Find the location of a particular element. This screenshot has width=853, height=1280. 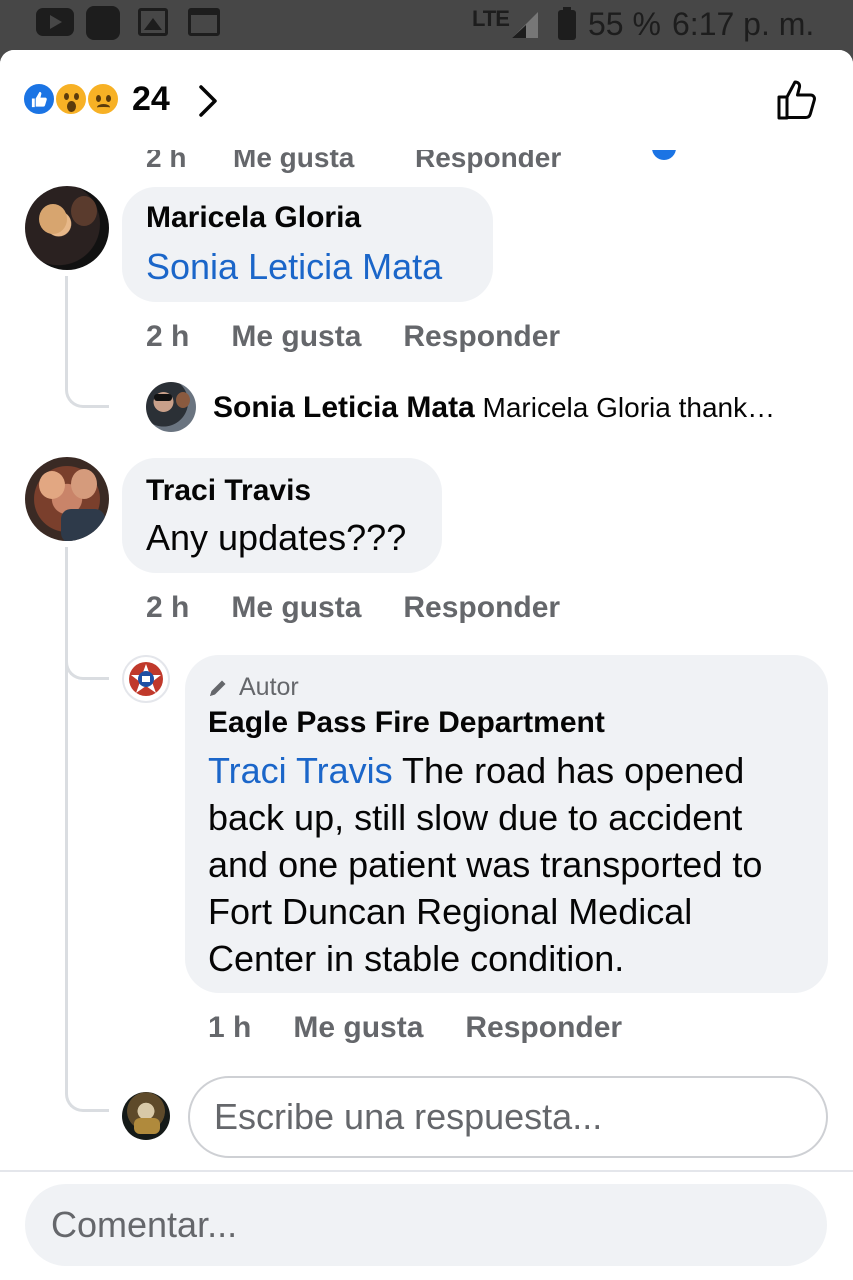

battery-percent: 55 % is located at coordinates (624, 24).